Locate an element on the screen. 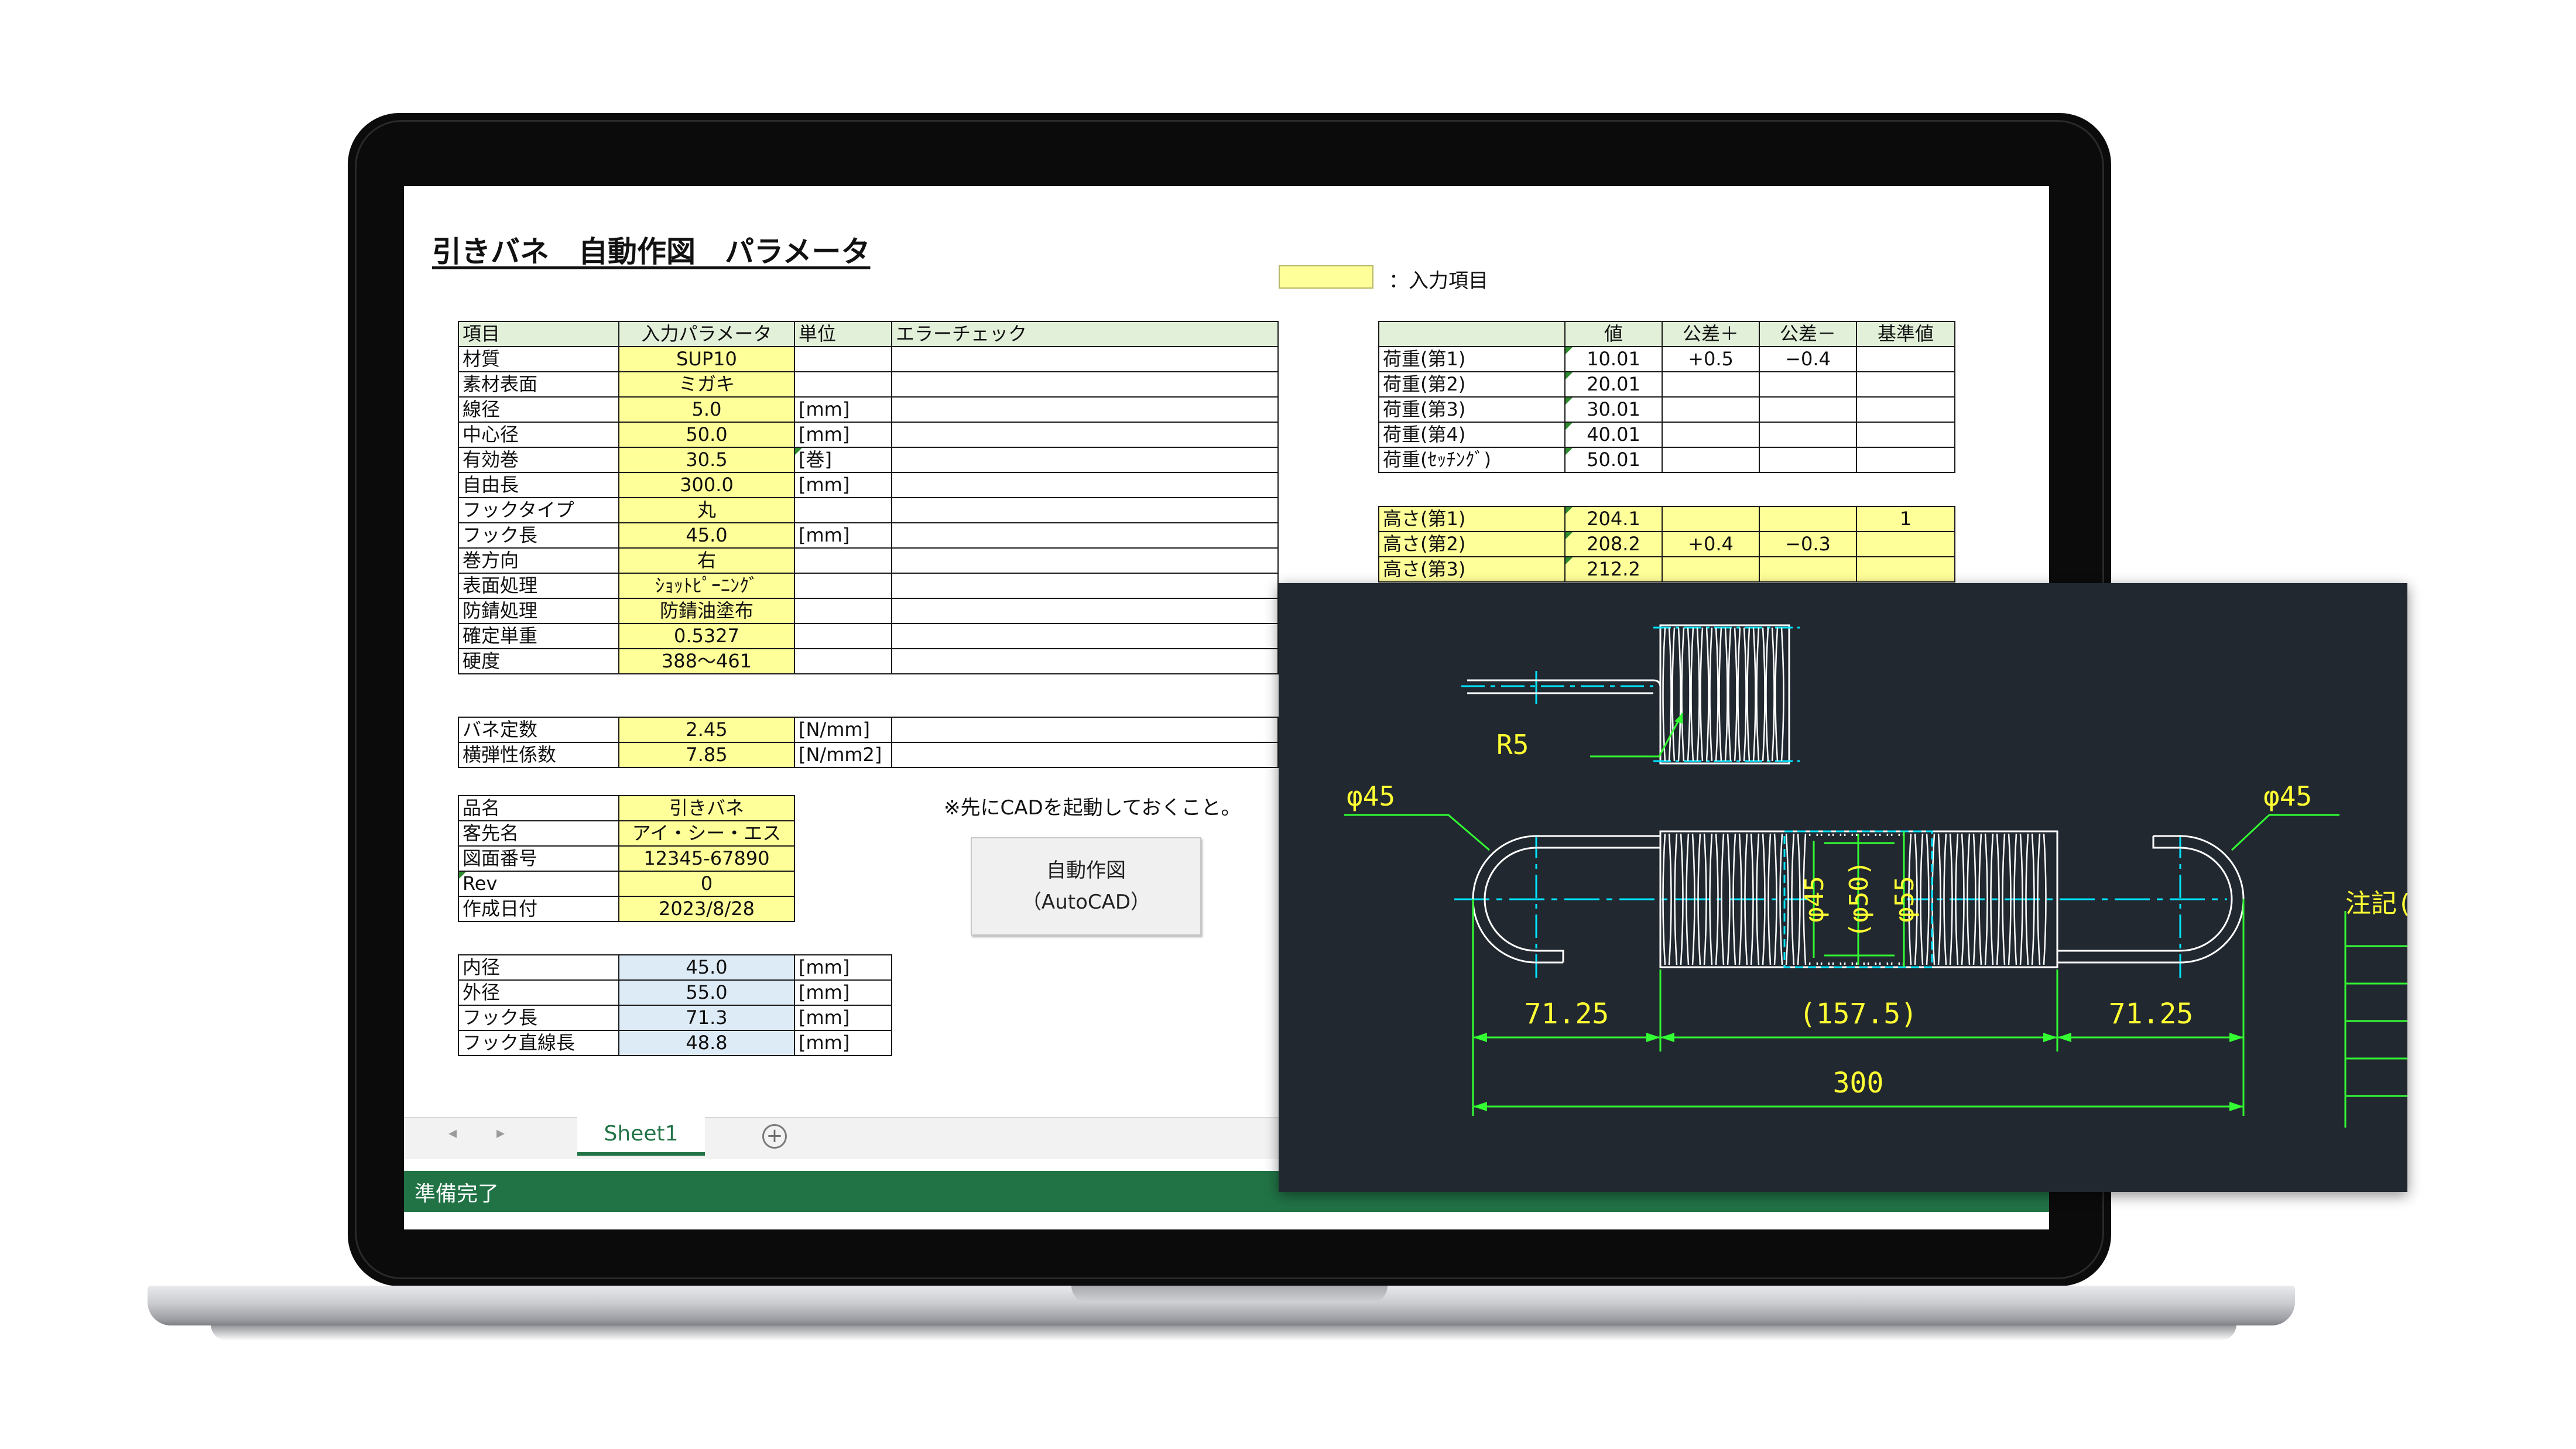 The width and height of the screenshot is (2576, 1449). calc-name-cell: フック長 is located at coordinates (538, 1018).